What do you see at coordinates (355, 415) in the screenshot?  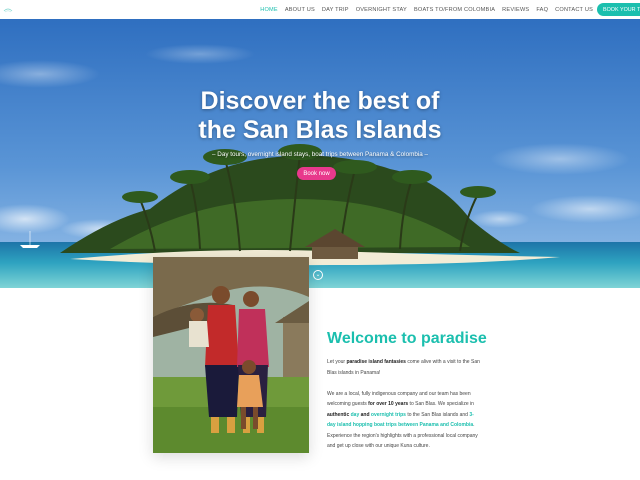 I see `day-trip-link: day` at bounding box center [355, 415].